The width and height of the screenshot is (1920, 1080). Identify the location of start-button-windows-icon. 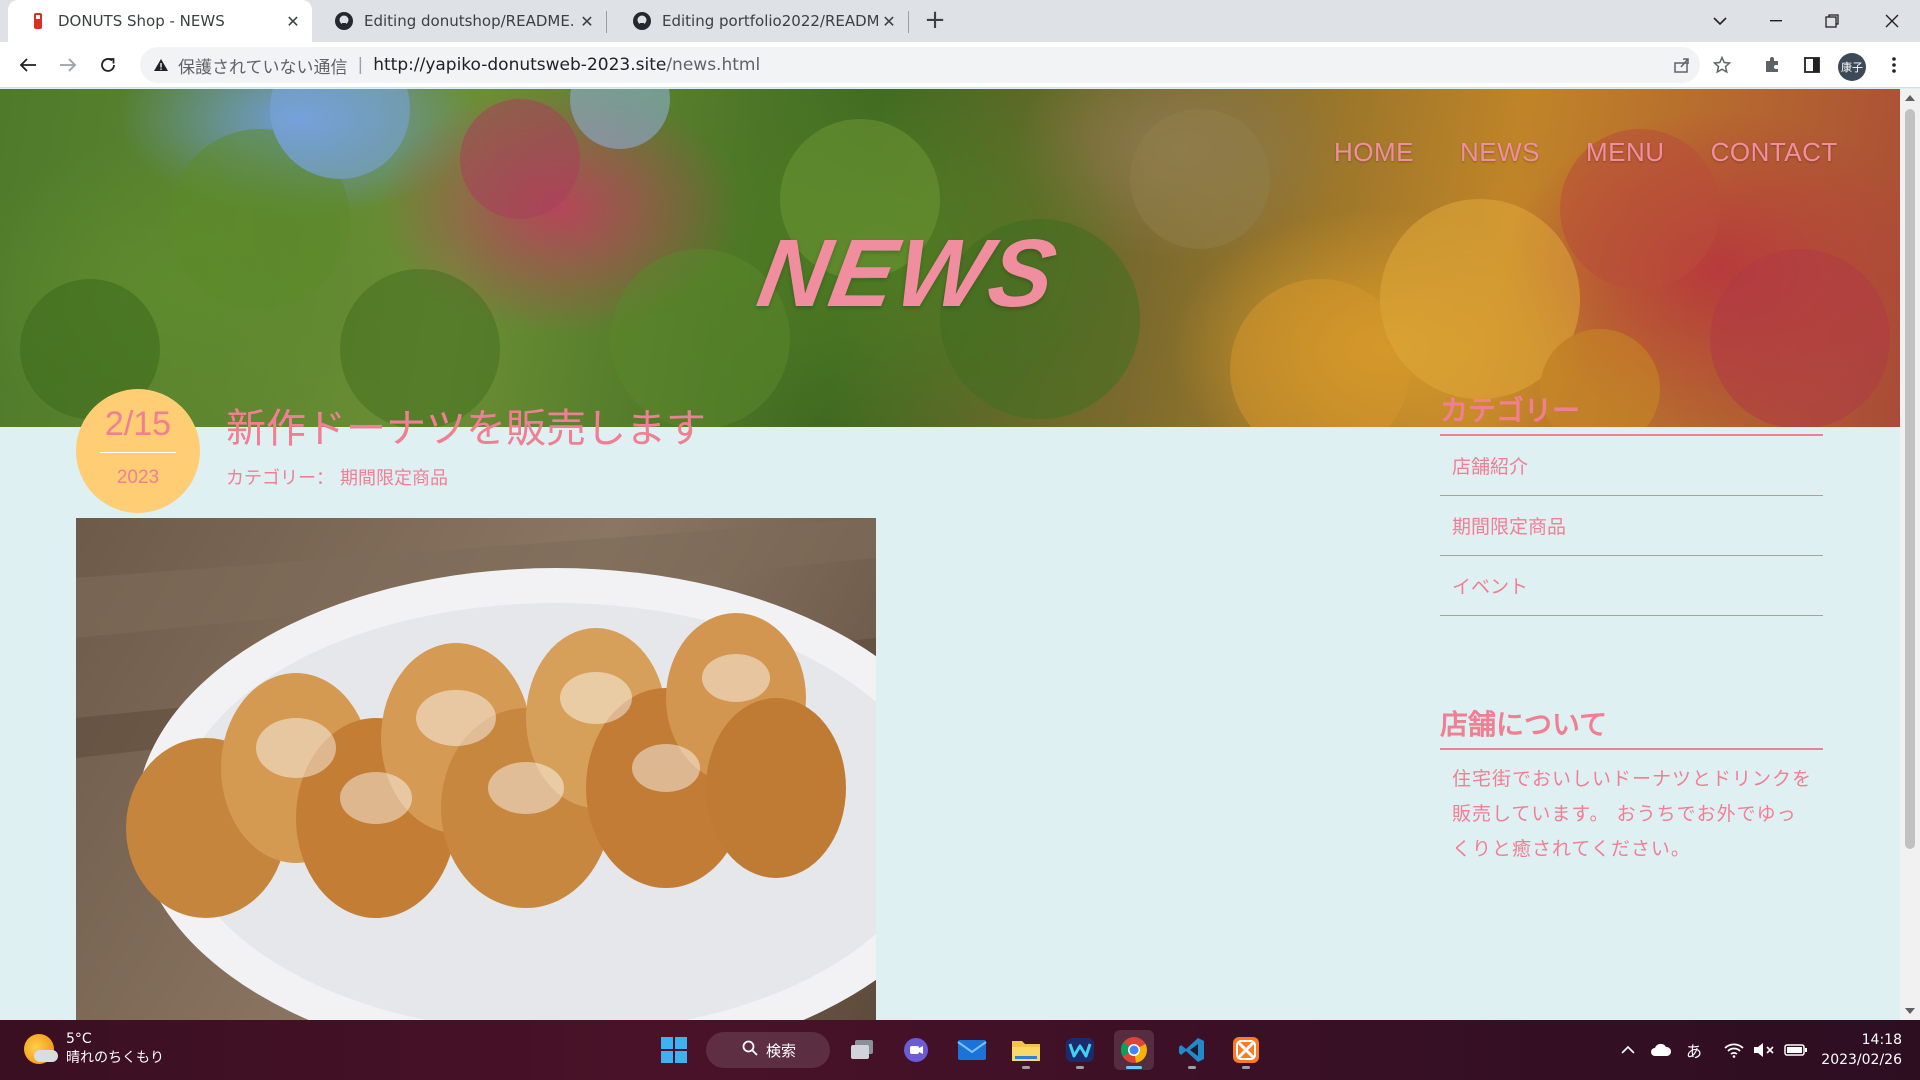
(674, 1050).